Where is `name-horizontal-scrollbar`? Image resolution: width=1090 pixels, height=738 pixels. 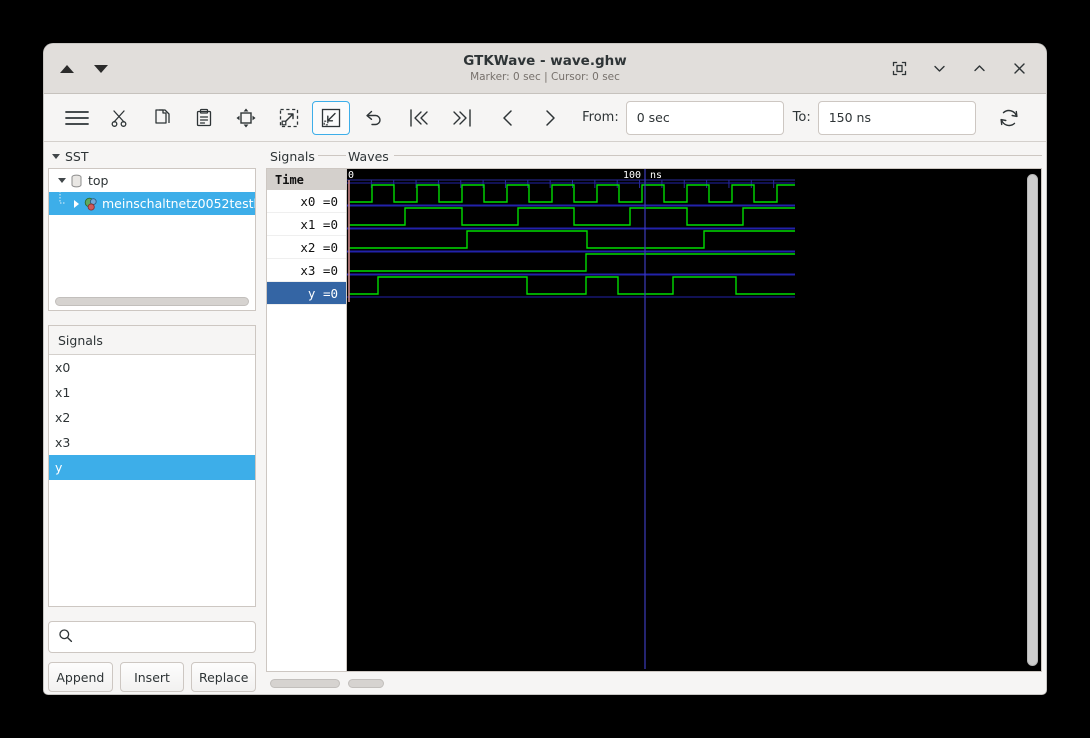
name-horizontal-scrollbar is located at coordinates (305, 683).